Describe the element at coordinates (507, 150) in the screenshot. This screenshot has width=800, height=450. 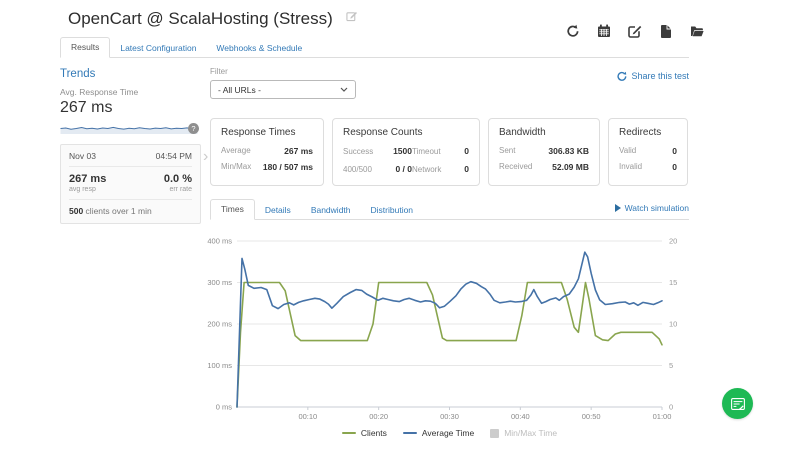
I see `stat-label: Sent` at that location.